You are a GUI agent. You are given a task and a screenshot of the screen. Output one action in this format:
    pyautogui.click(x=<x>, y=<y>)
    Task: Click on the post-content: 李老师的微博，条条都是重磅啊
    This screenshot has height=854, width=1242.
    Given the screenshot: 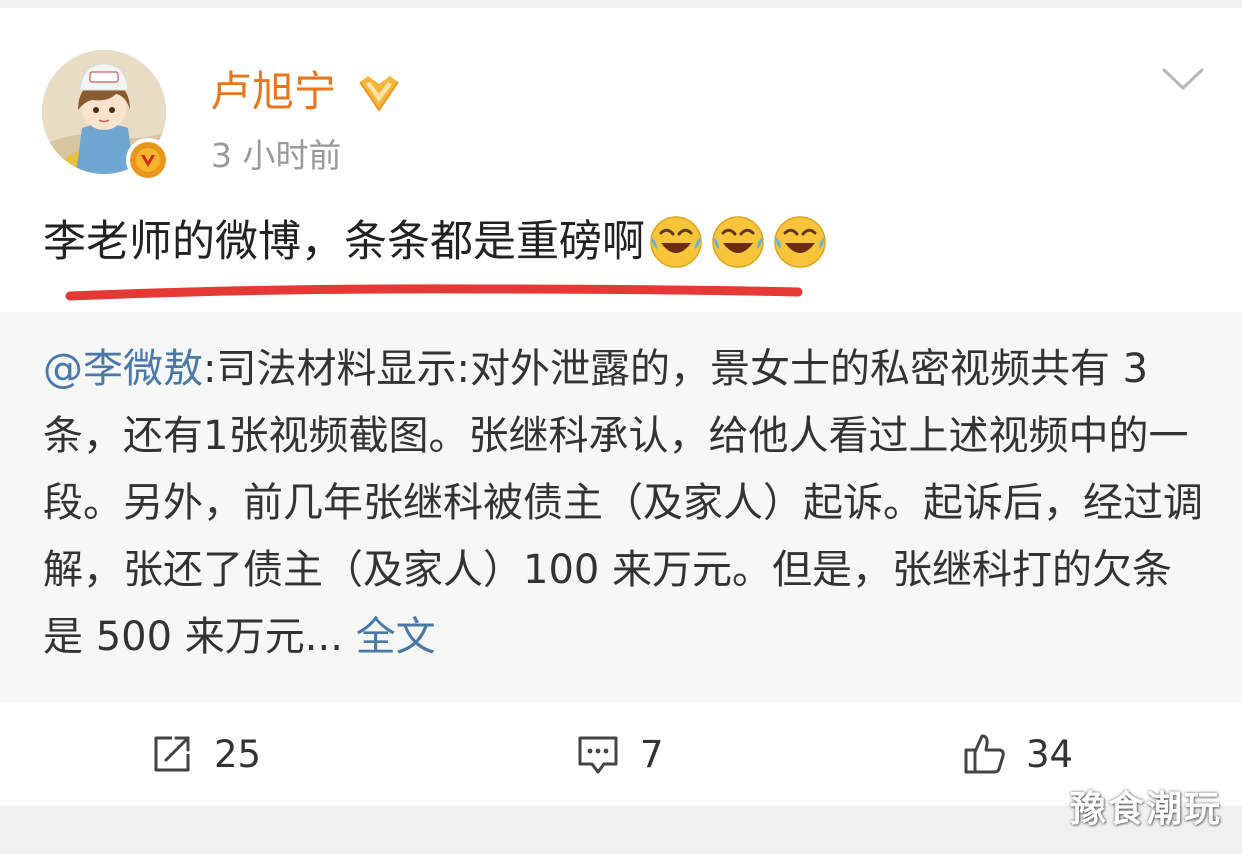 What is the action you would take?
    pyautogui.click(x=435, y=242)
    